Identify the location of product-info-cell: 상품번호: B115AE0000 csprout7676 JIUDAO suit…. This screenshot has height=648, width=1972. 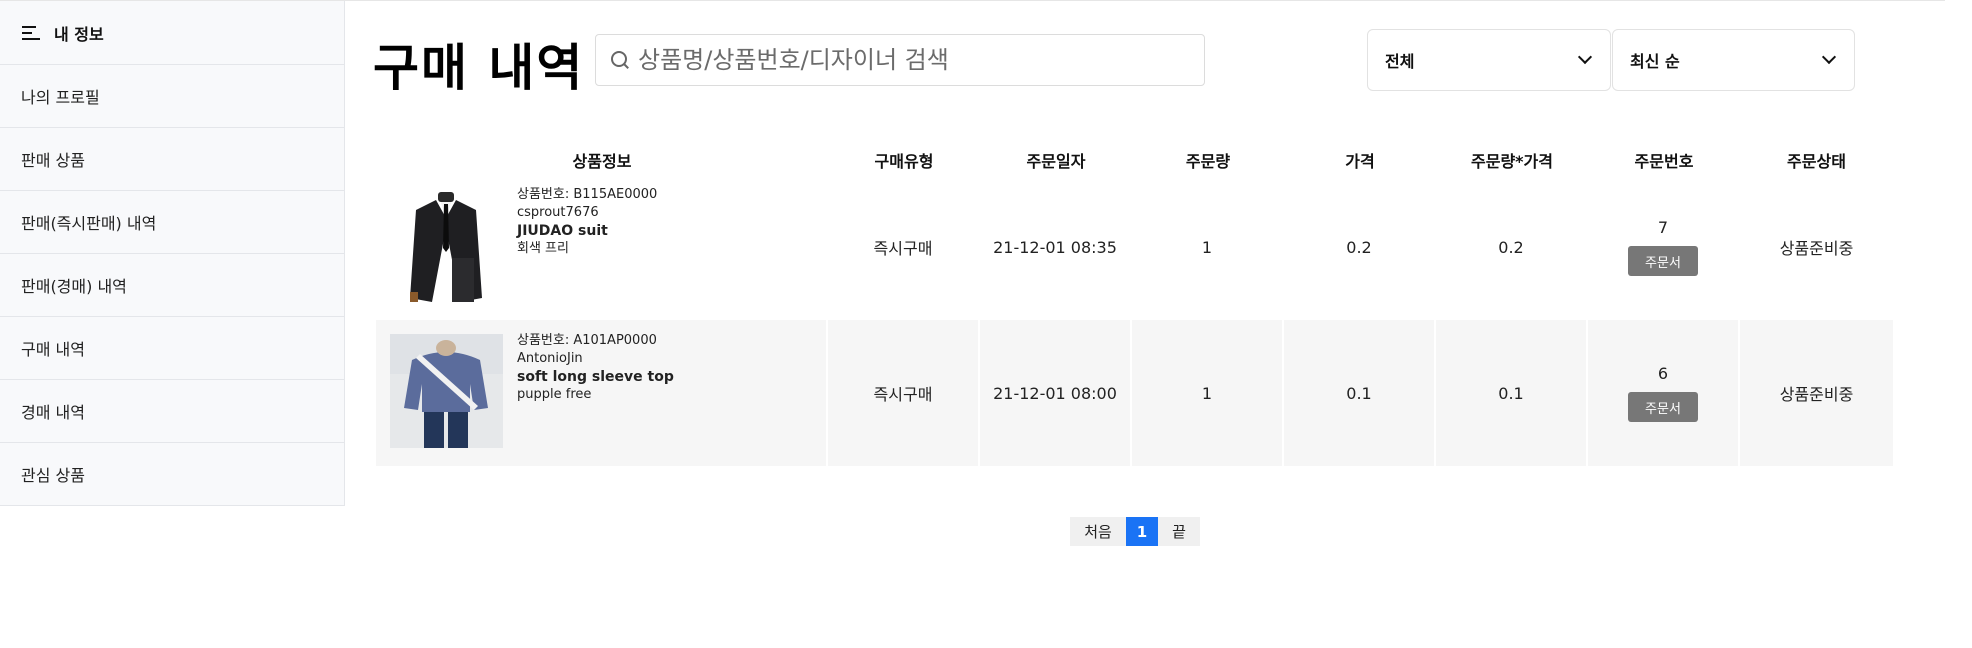
(602, 247).